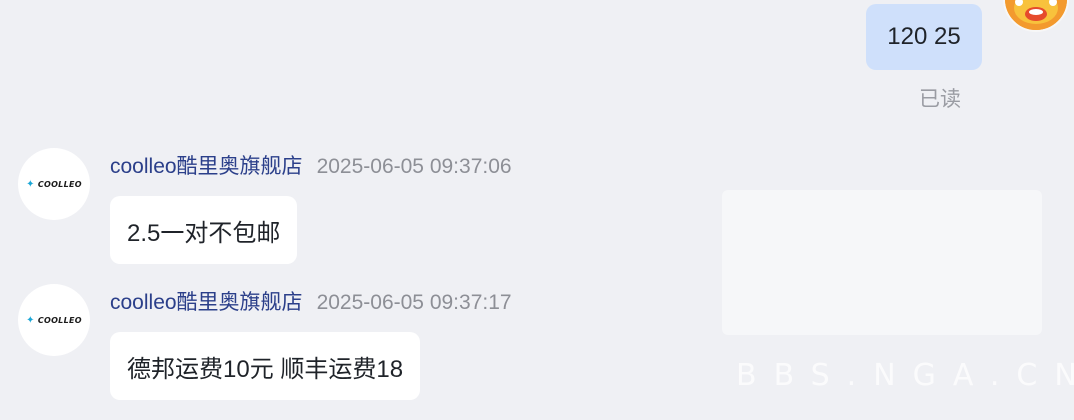 This screenshot has width=1074, height=420. I want to click on cartoon-avatar-icon, so click(1036, 15).